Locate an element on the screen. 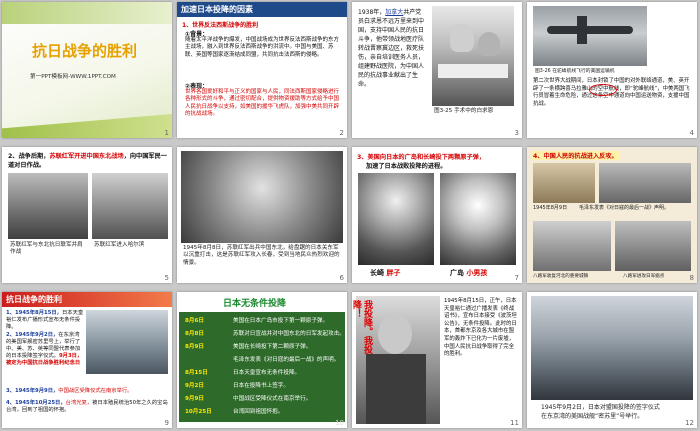  slide-number: 5 is located at coordinates (166, 278).